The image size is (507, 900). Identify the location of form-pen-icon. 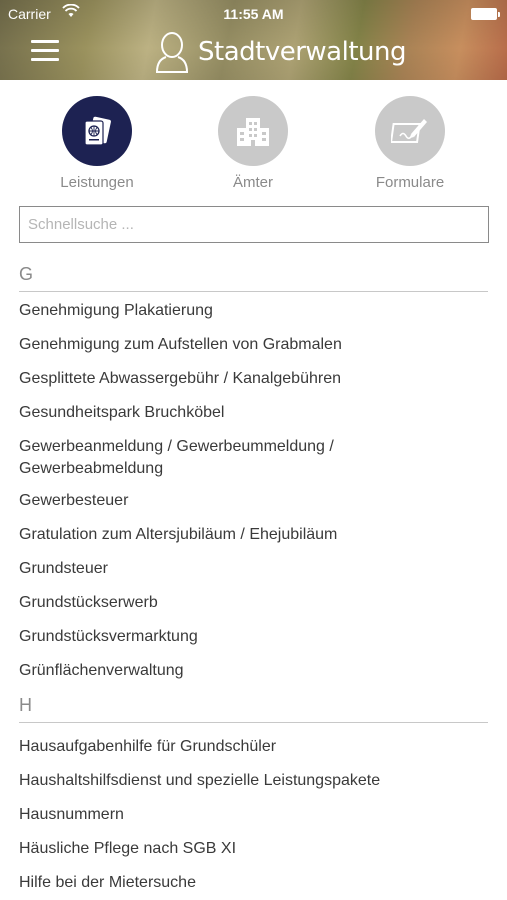
(409, 131).